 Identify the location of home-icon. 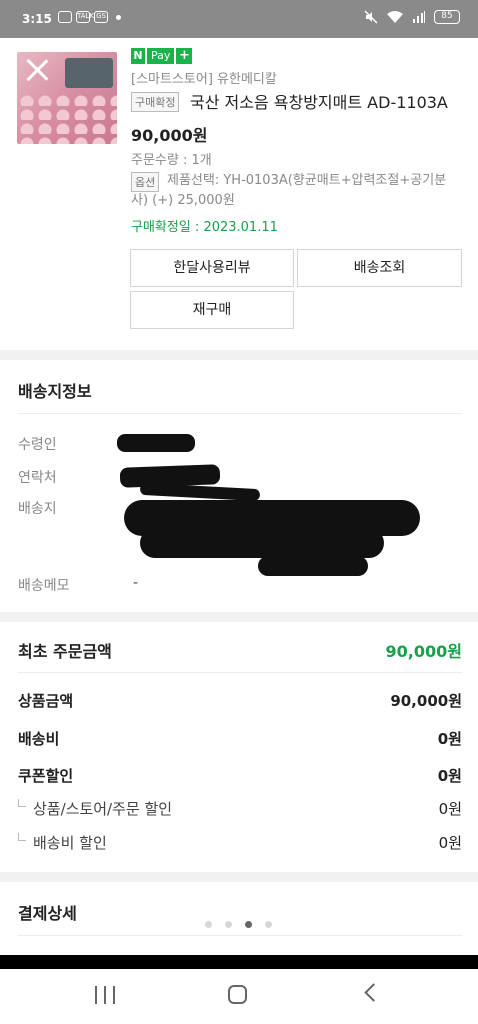
(237, 994).